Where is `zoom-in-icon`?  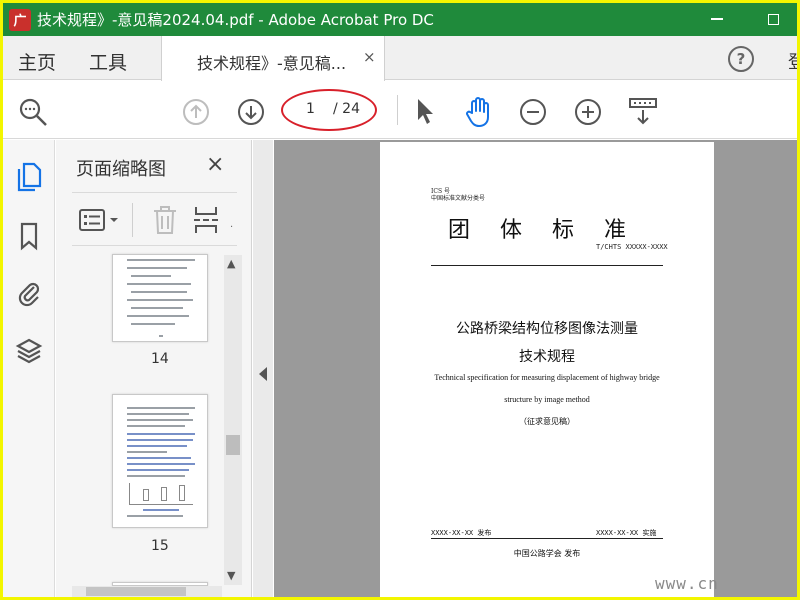
zoom-in-icon is located at coordinates (588, 112).